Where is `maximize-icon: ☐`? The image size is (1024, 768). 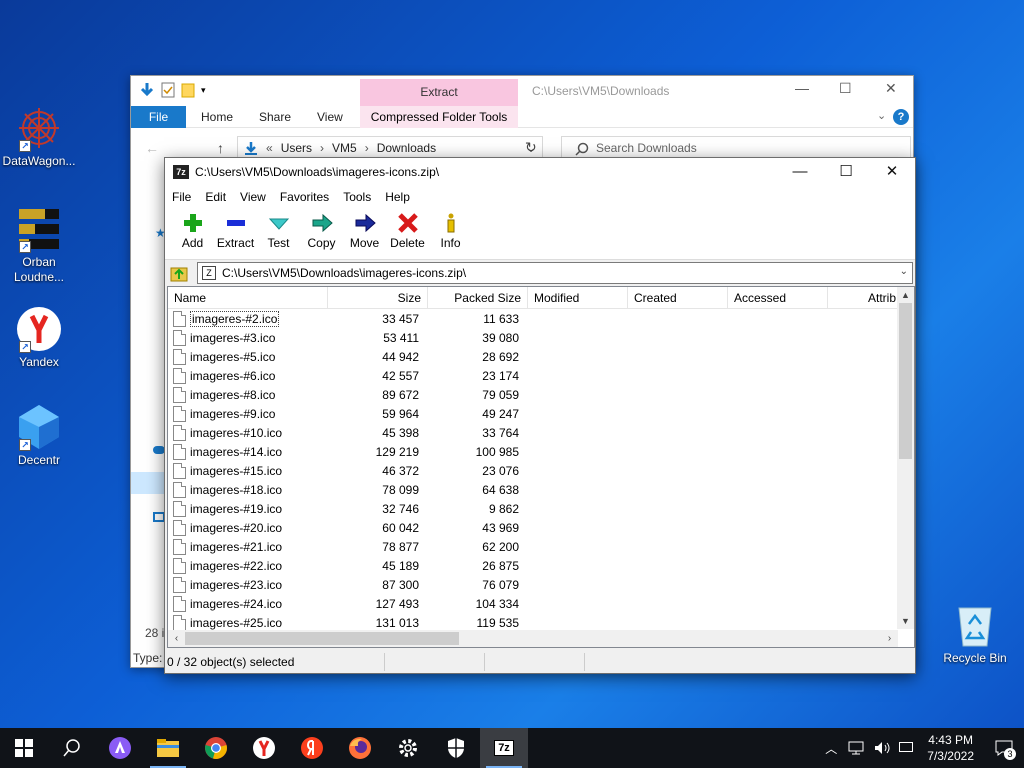 maximize-icon: ☐ is located at coordinates (845, 88).